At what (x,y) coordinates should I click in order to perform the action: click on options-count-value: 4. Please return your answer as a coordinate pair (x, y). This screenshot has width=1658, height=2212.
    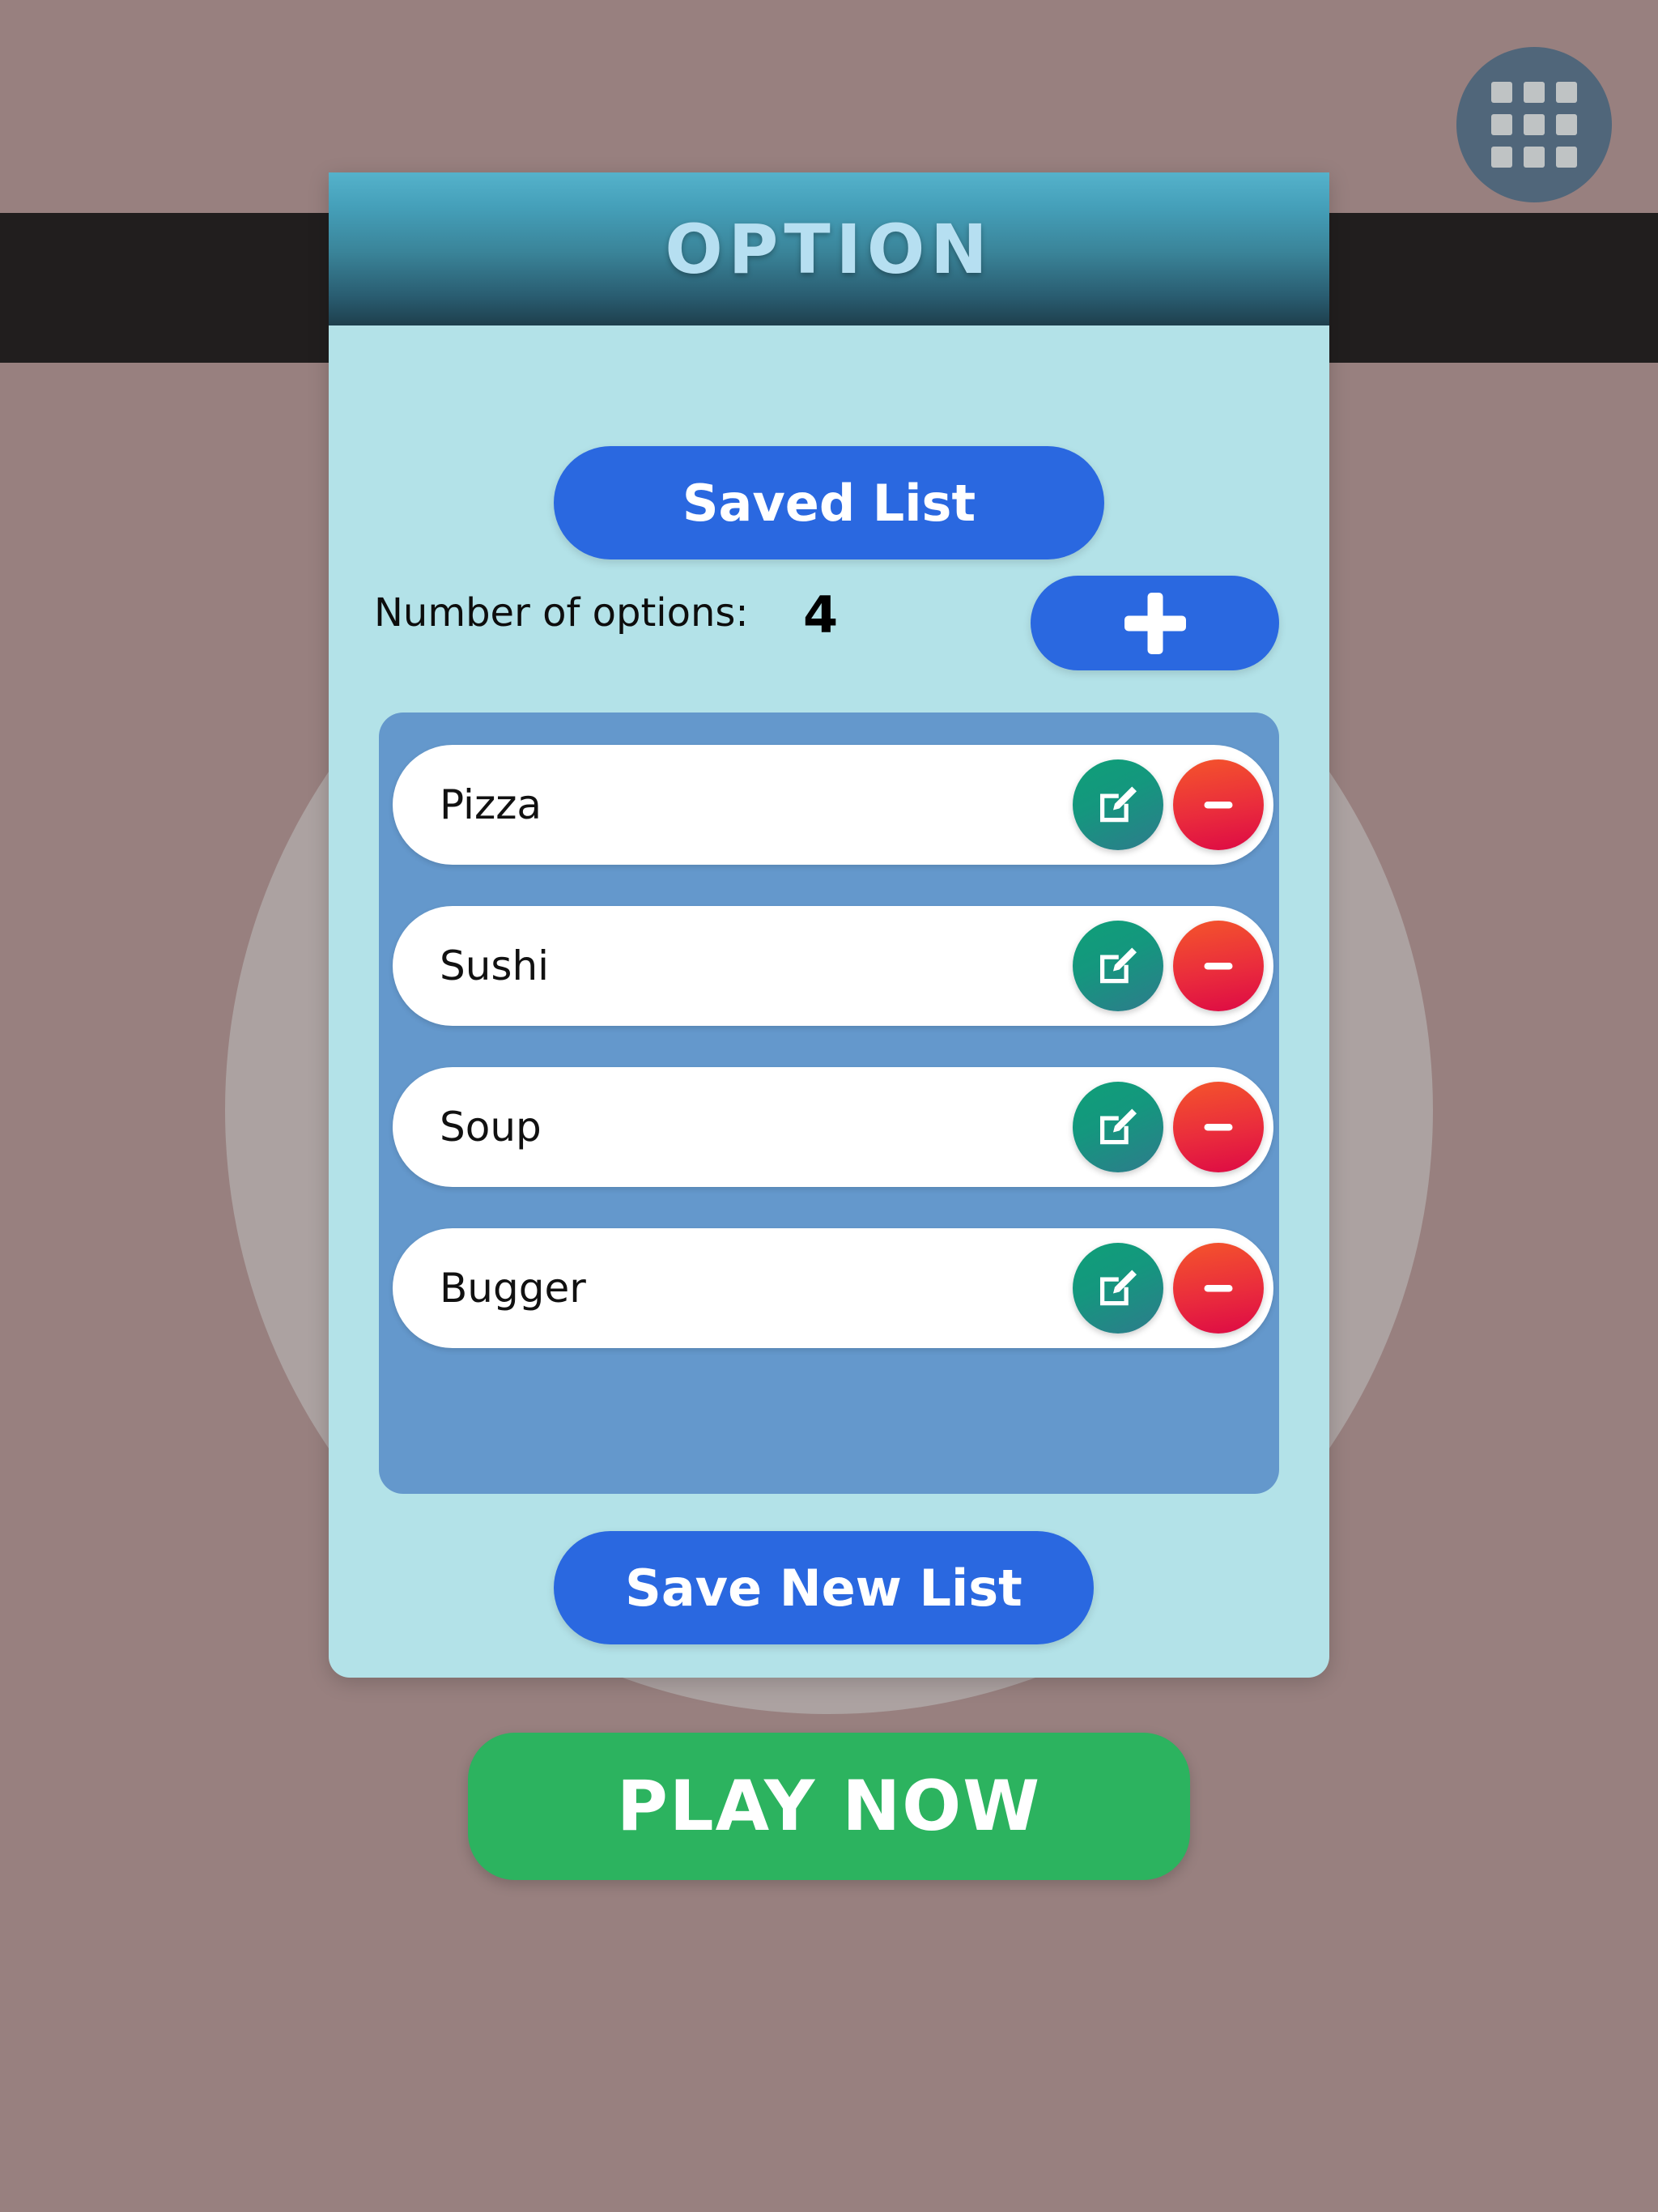
    Looking at the image, I should click on (821, 615).